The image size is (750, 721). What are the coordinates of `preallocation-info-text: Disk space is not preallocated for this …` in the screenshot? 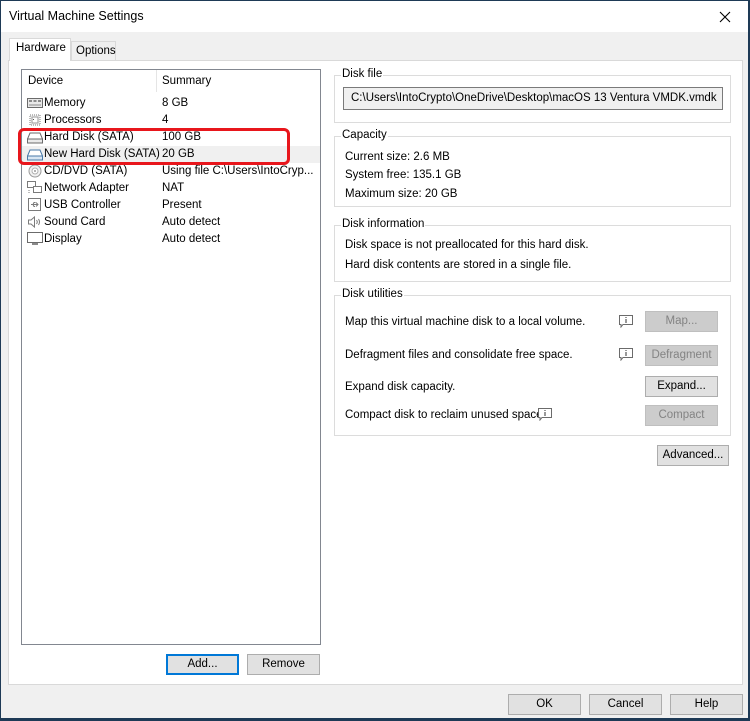 It's located at (467, 245).